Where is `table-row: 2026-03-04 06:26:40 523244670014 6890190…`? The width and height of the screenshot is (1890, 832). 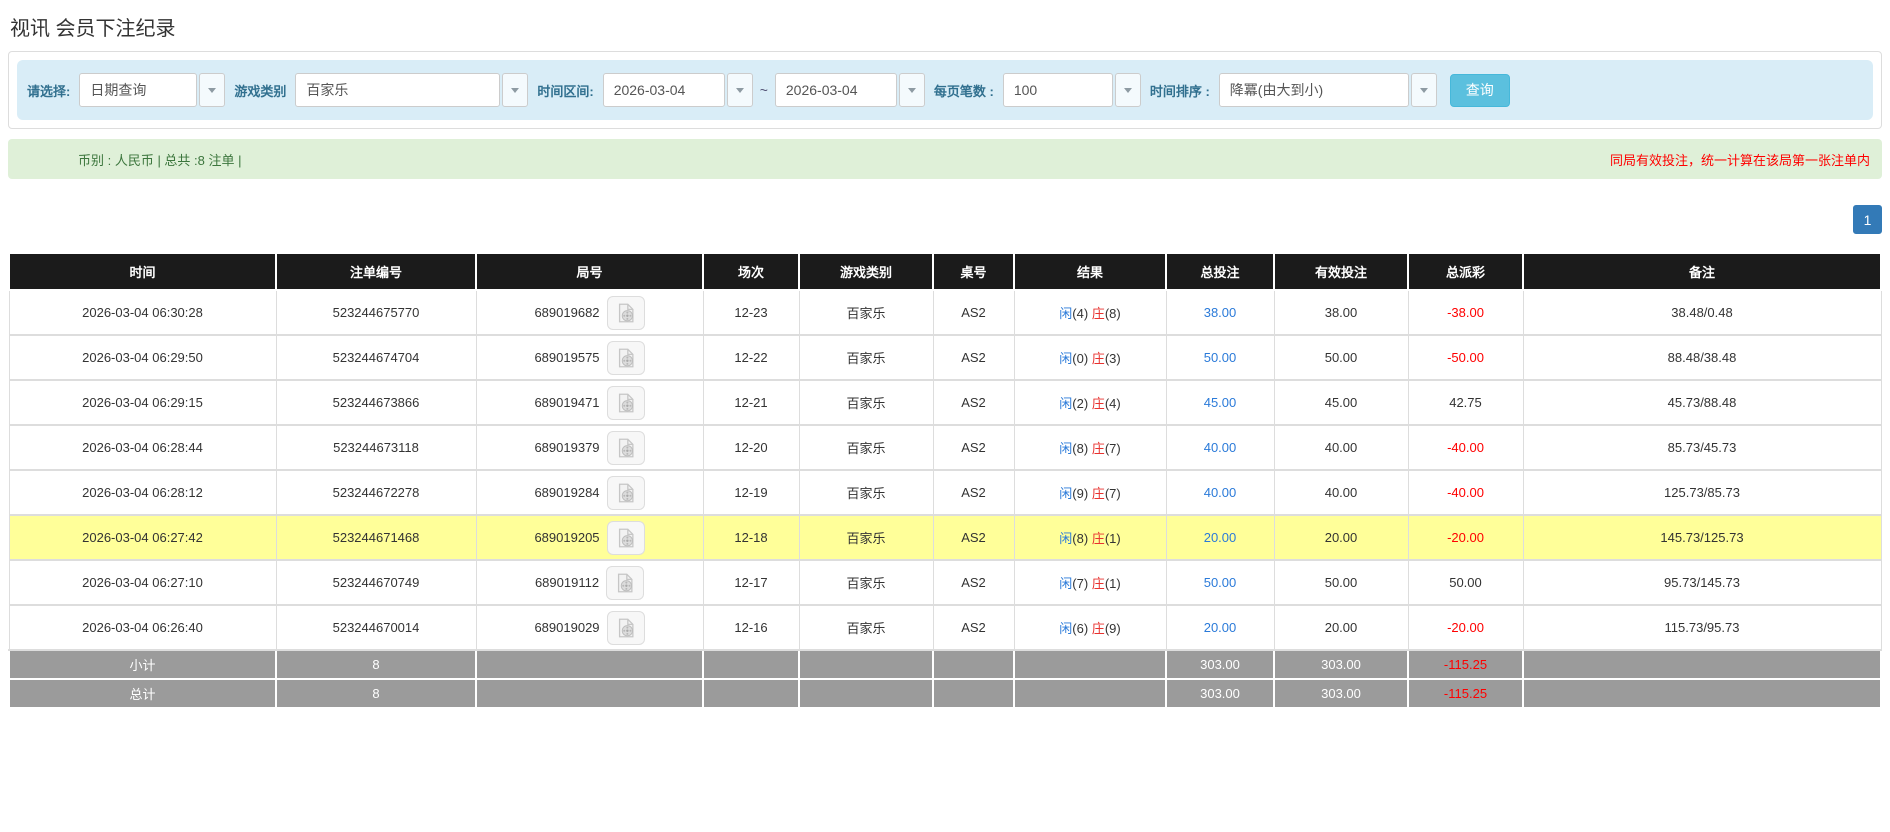
table-row: 2026-03-04 06:26:40 523244670014 6890190… is located at coordinates (945, 627).